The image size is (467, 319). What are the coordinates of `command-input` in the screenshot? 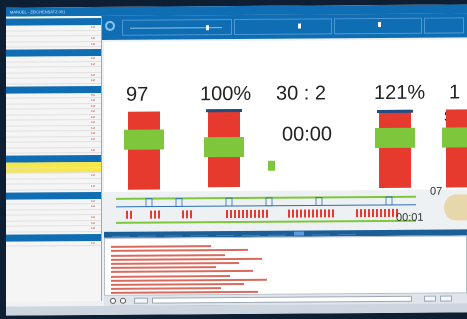 It's located at (282, 299).